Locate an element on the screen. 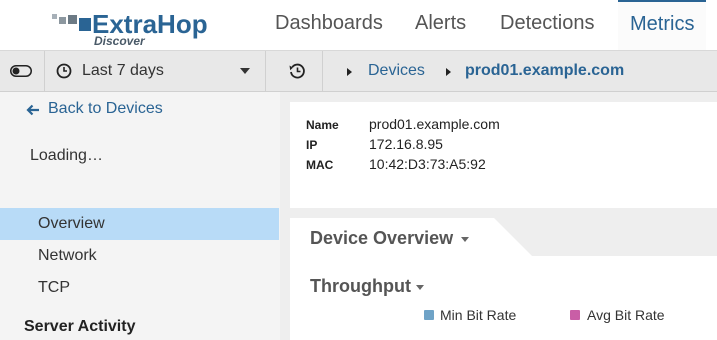  brand-logo: ExtraHop Discover is located at coordinates (137, 28).